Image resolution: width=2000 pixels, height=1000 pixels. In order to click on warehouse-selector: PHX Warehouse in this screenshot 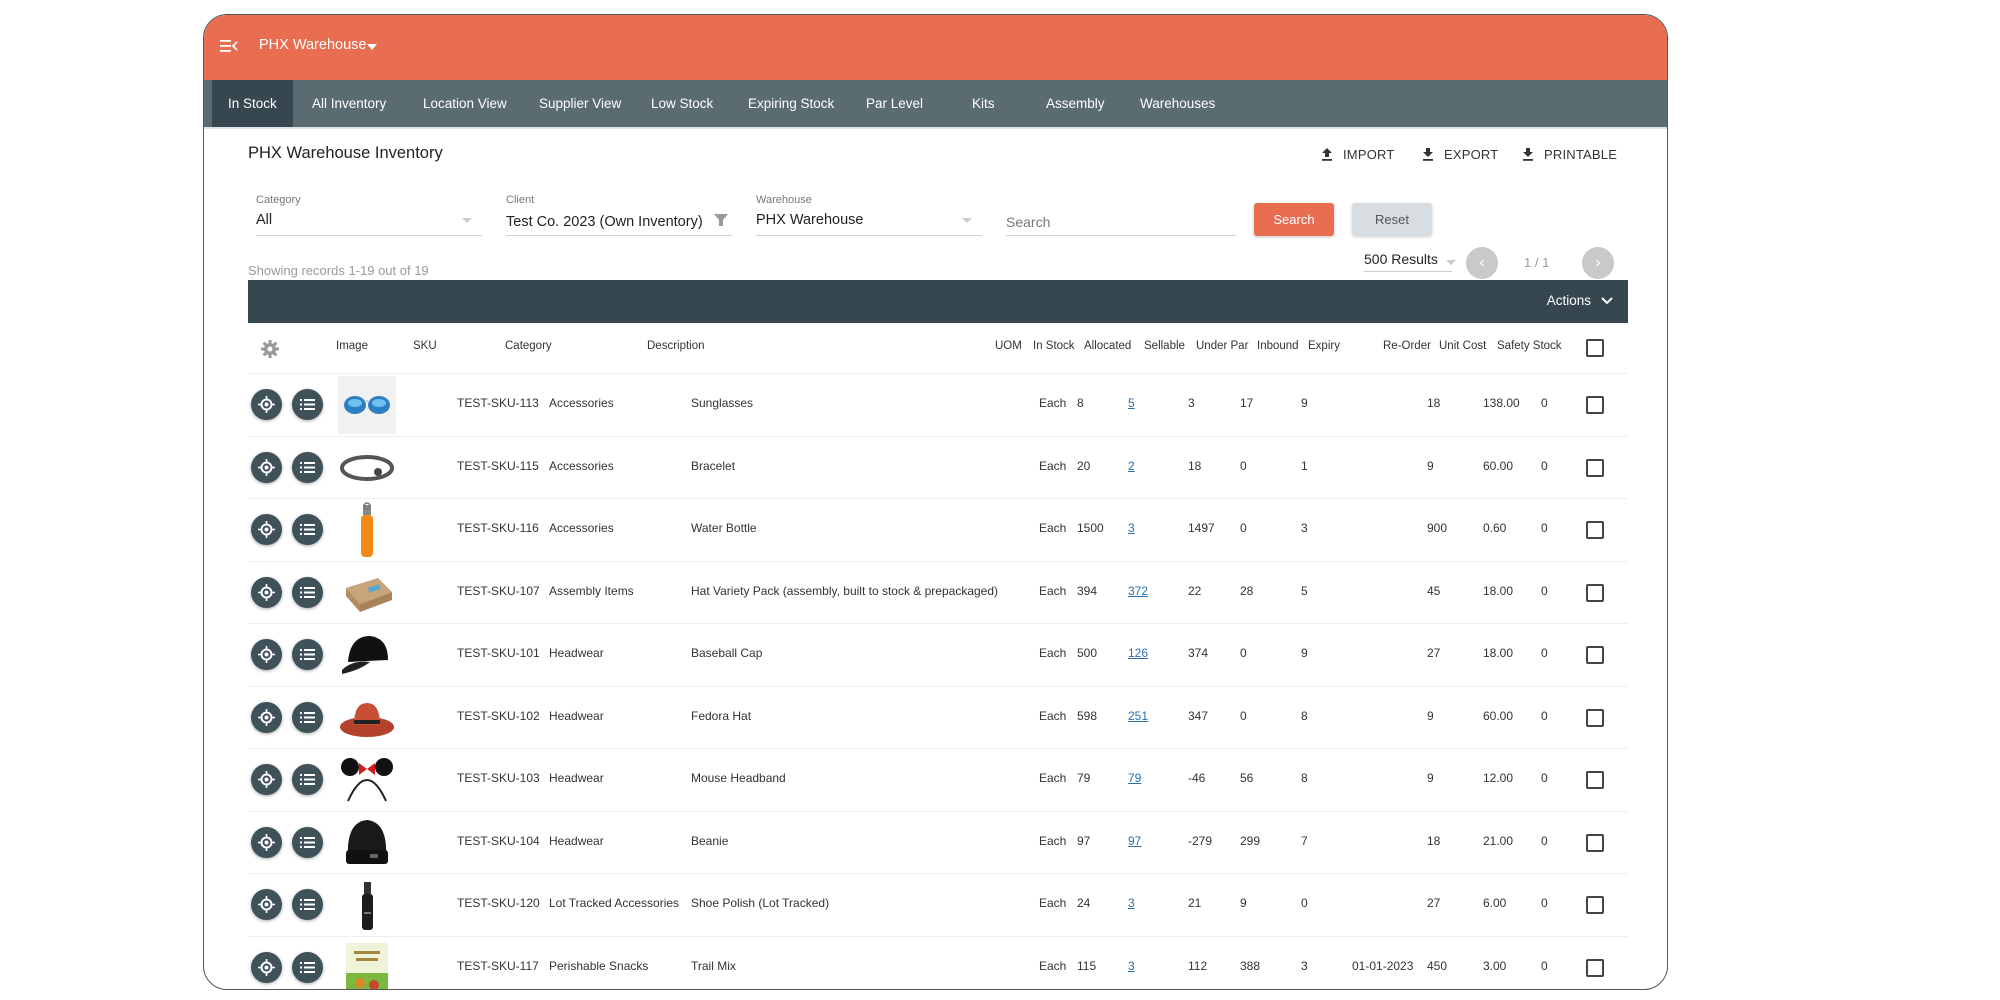, I will do `click(312, 45)`.